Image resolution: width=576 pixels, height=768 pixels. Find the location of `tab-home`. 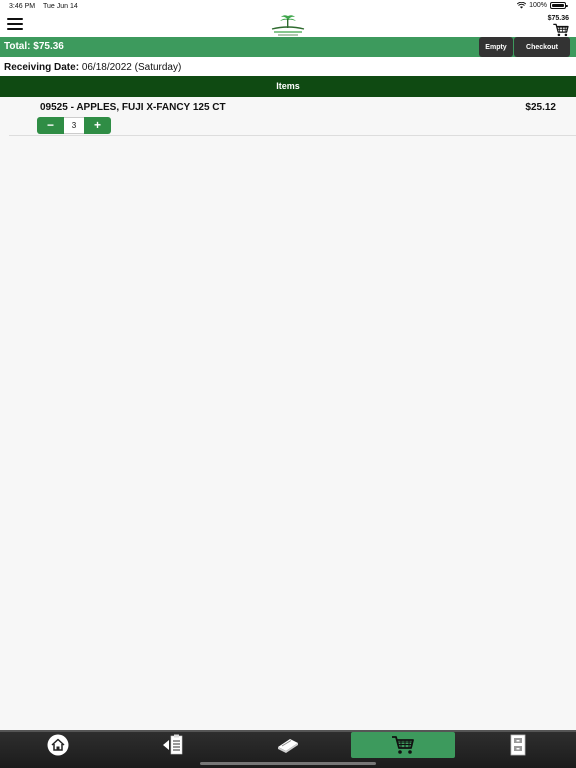

tab-home is located at coordinates (57, 745).